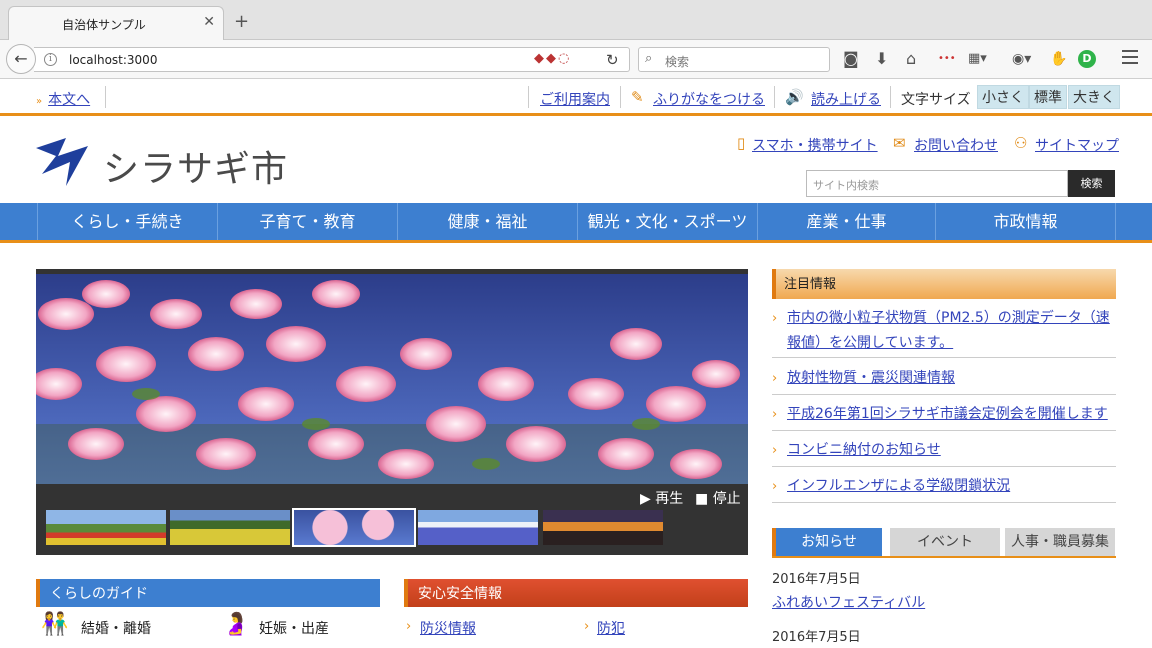  Describe the element at coordinates (815, 145) in the screenshot. I see `mobile-site-link: スマホ・携帯サイト` at that location.